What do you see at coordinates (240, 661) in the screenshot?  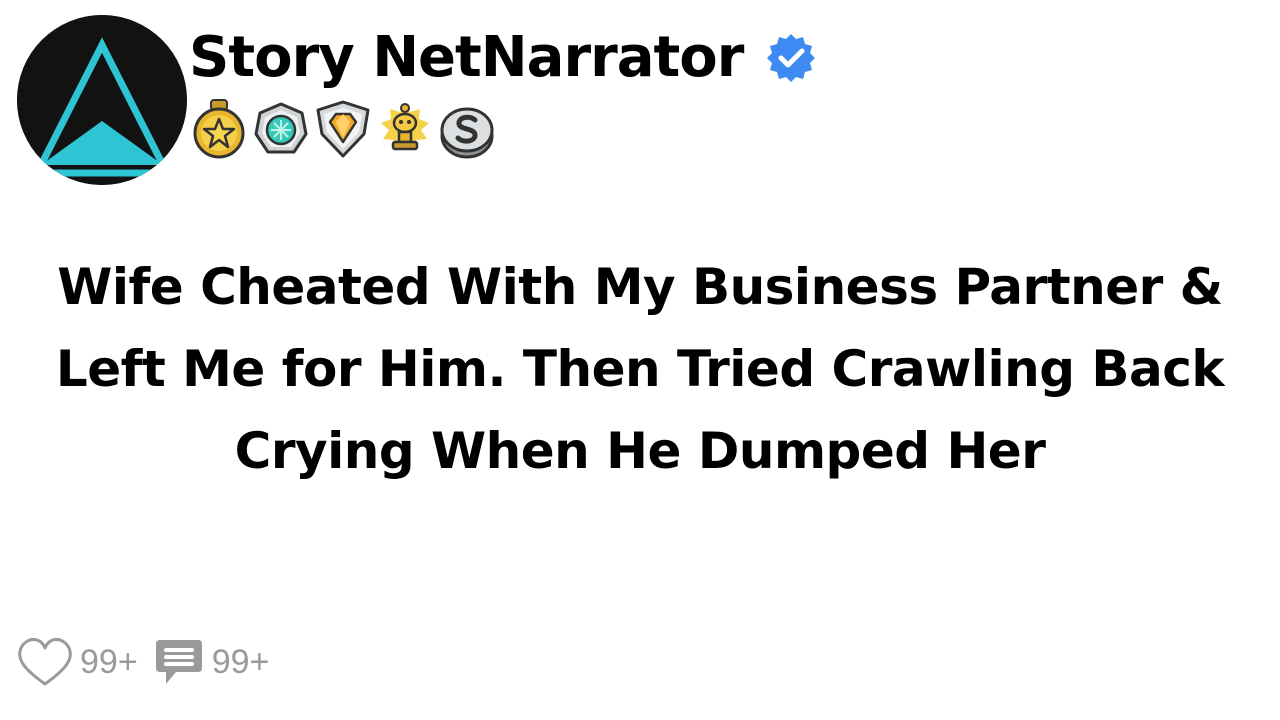 I see `comment-count: 99+` at bounding box center [240, 661].